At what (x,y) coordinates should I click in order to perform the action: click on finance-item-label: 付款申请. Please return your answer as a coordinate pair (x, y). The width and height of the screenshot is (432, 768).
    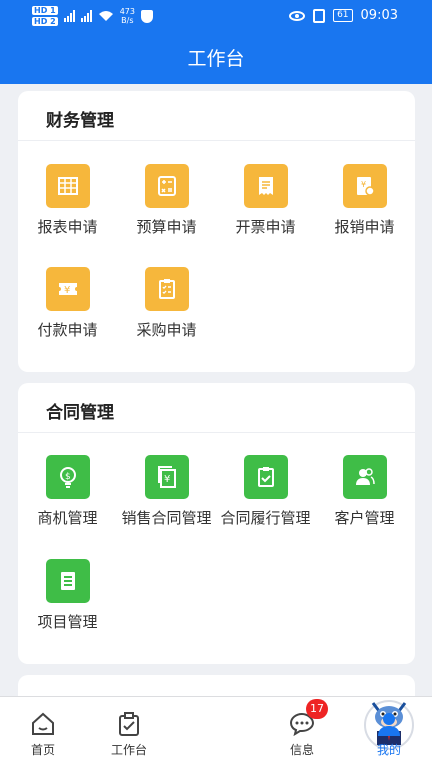
    Looking at the image, I should click on (67, 330).